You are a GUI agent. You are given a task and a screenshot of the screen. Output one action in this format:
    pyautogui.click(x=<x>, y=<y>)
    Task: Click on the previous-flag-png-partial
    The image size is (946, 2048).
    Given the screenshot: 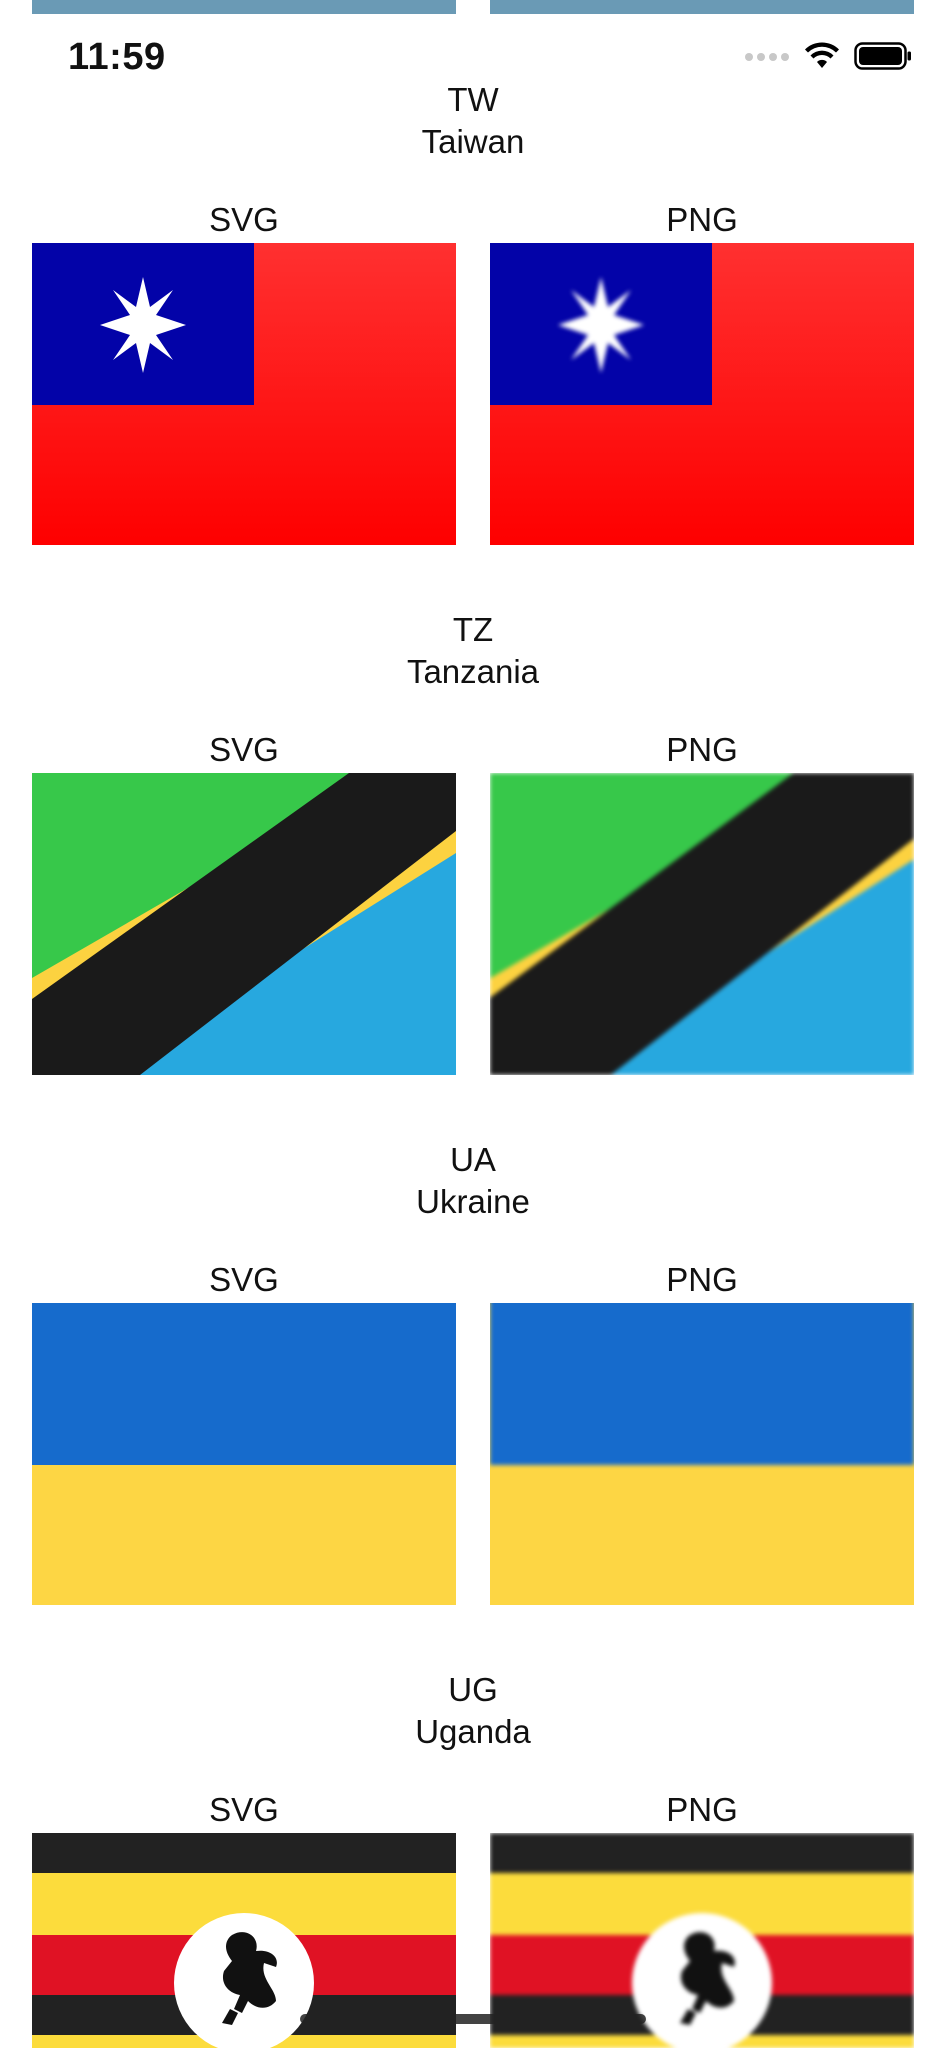 What is the action you would take?
    pyautogui.click(x=702, y=7)
    